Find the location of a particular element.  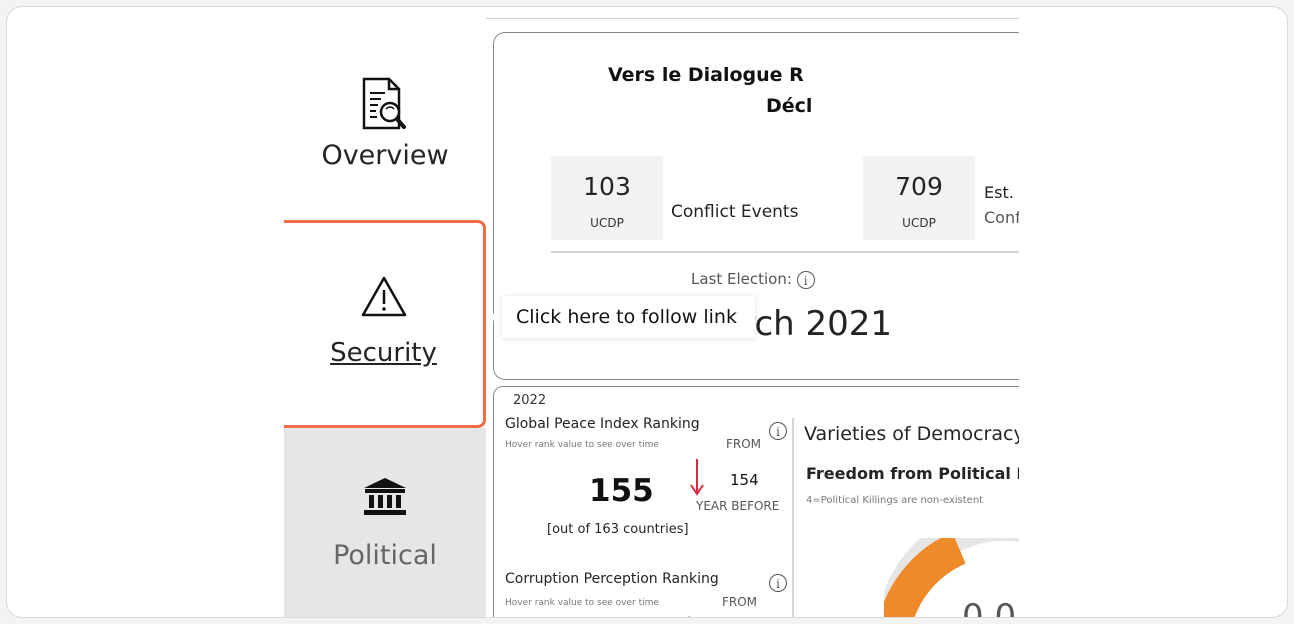

vdem-note: 4=Political Killings are non-existent is located at coordinates (895, 500).